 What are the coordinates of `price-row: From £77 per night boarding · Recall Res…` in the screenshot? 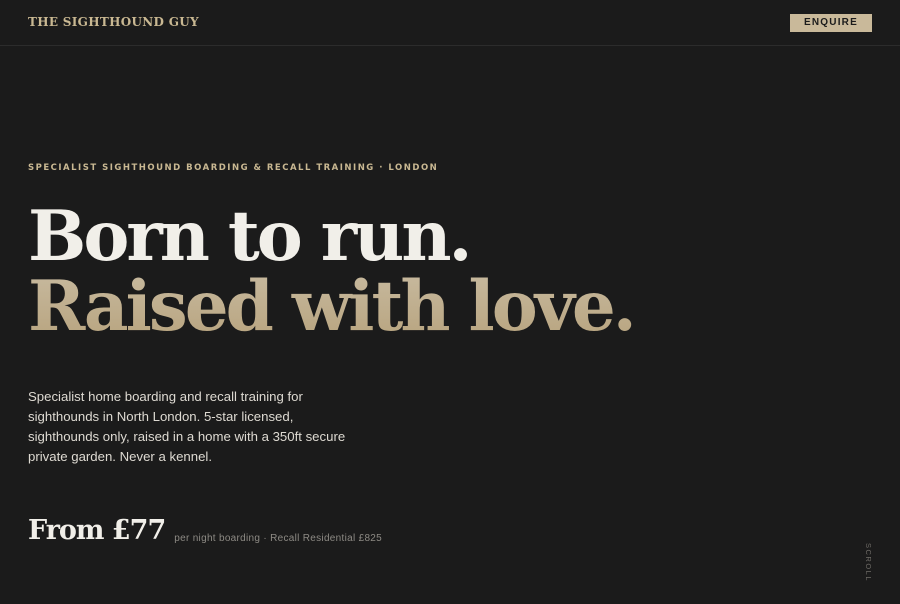 It's located at (205, 531).